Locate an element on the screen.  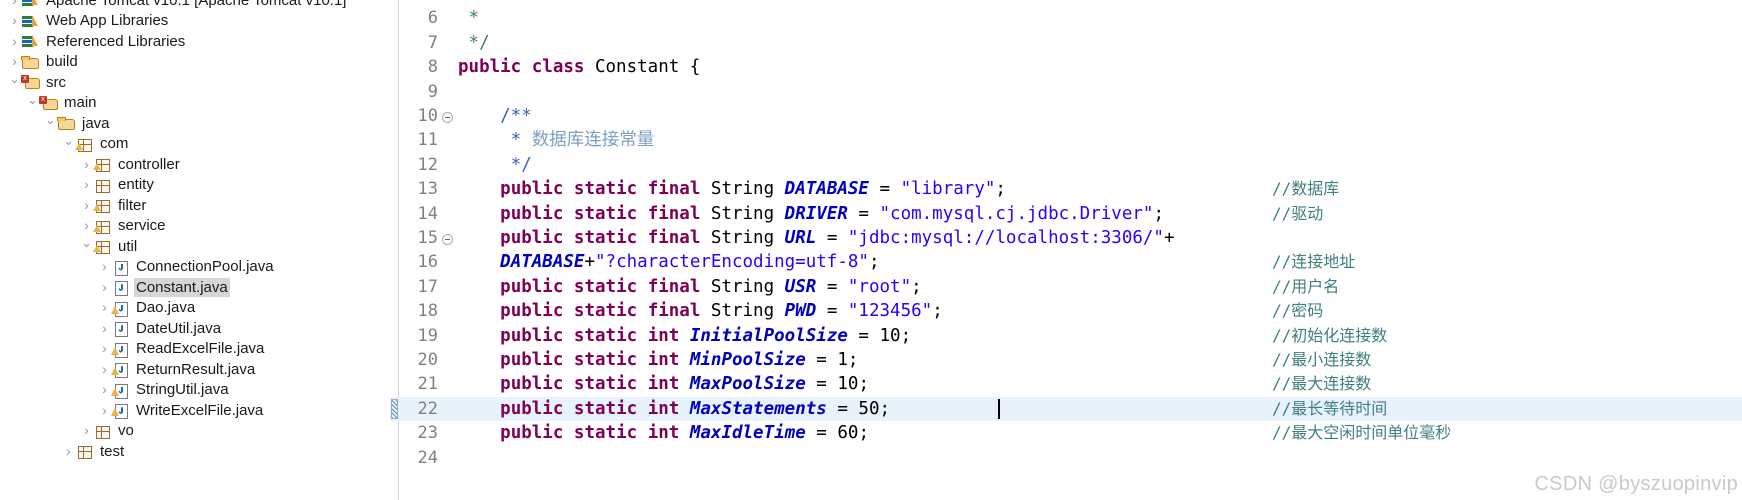
trailing-comment: //最大连接数 is located at coordinates (1322, 384).